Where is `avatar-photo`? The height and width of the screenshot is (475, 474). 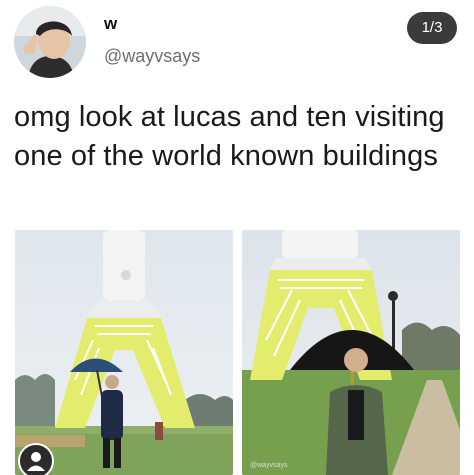
avatar-photo is located at coordinates (50, 42).